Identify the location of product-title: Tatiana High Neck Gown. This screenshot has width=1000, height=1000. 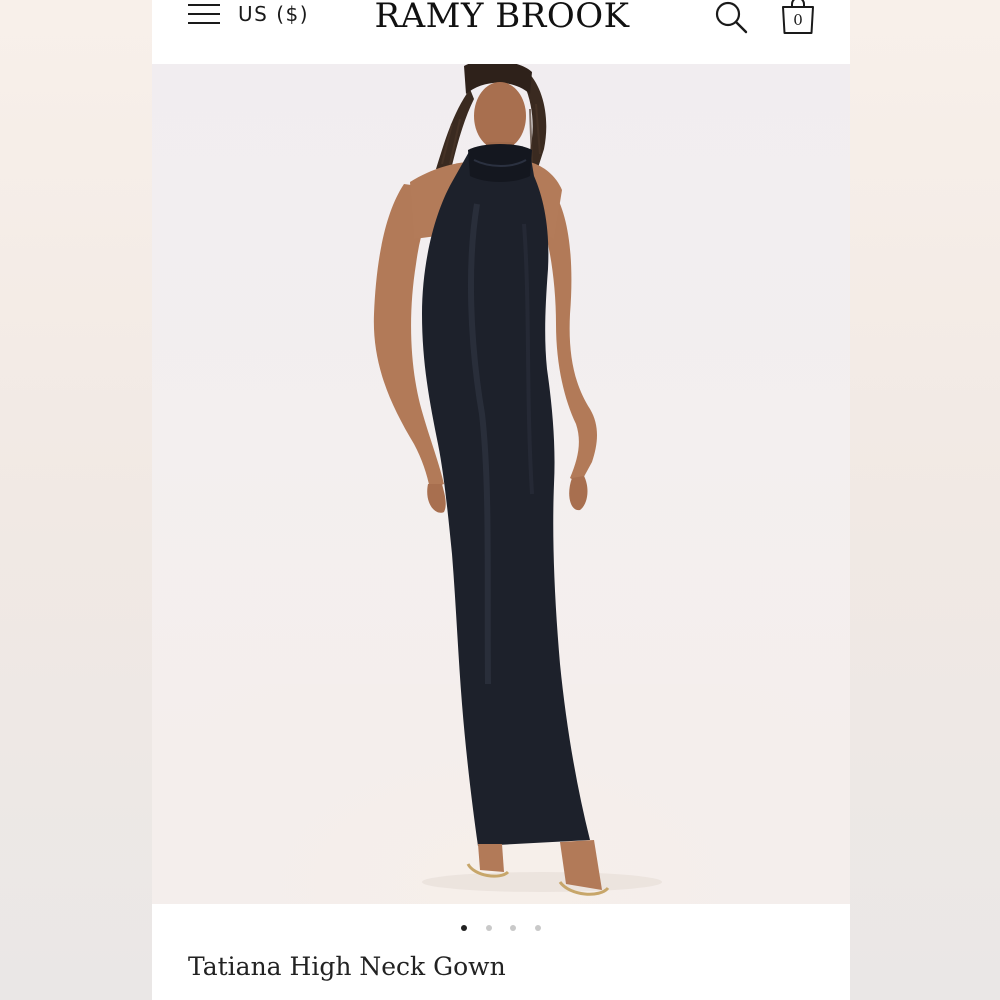
(347, 966).